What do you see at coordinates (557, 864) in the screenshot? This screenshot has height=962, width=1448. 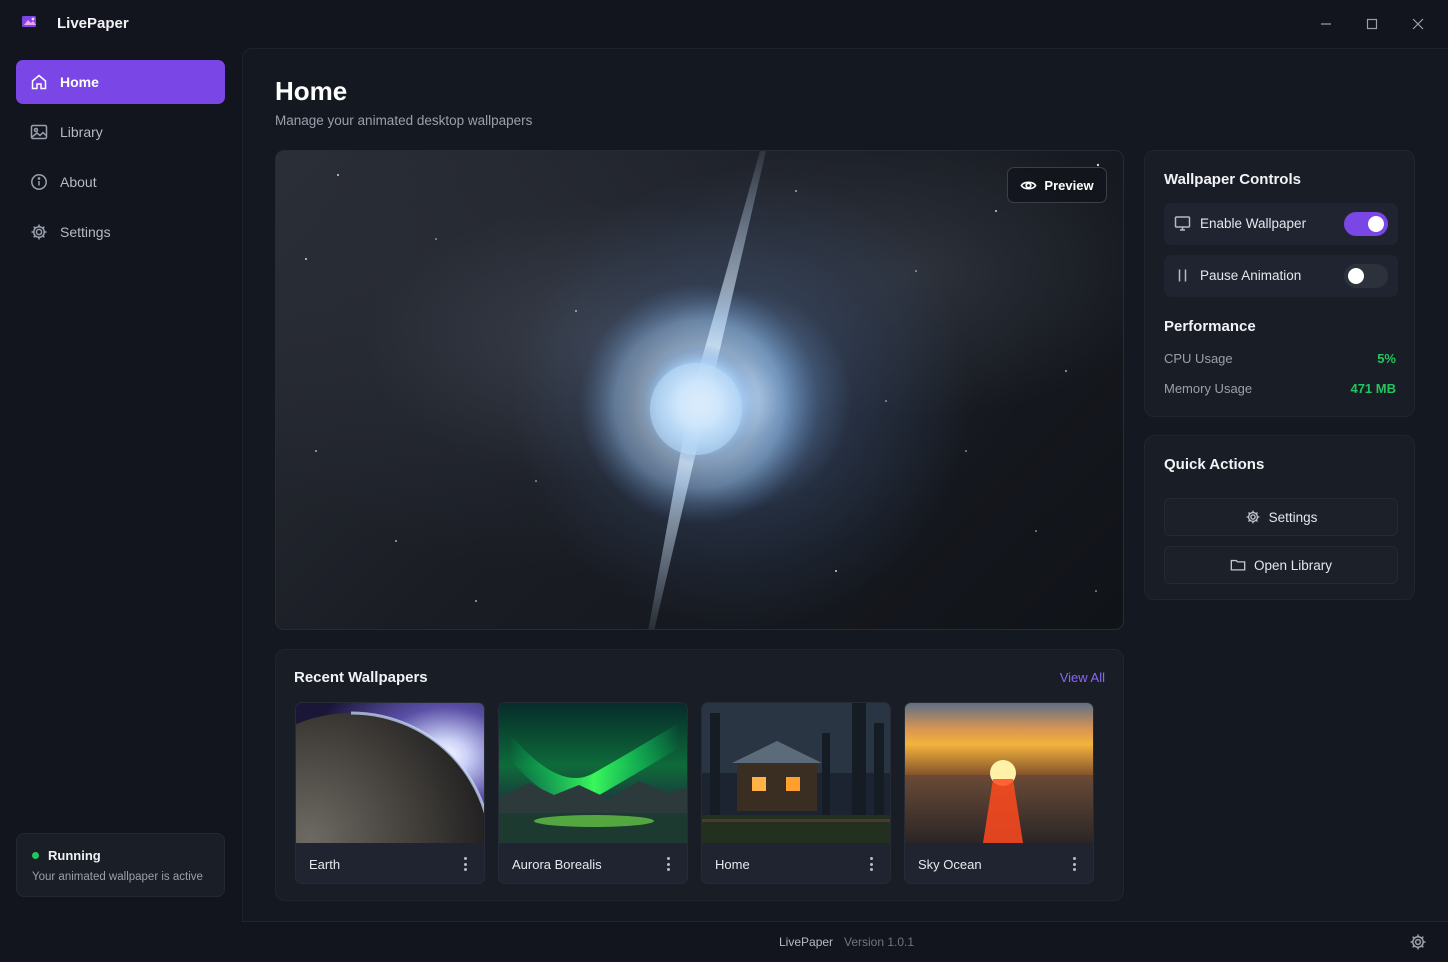 I see `wallpaper-card-label: Aurora Borealis` at bounding box center [557, 864].